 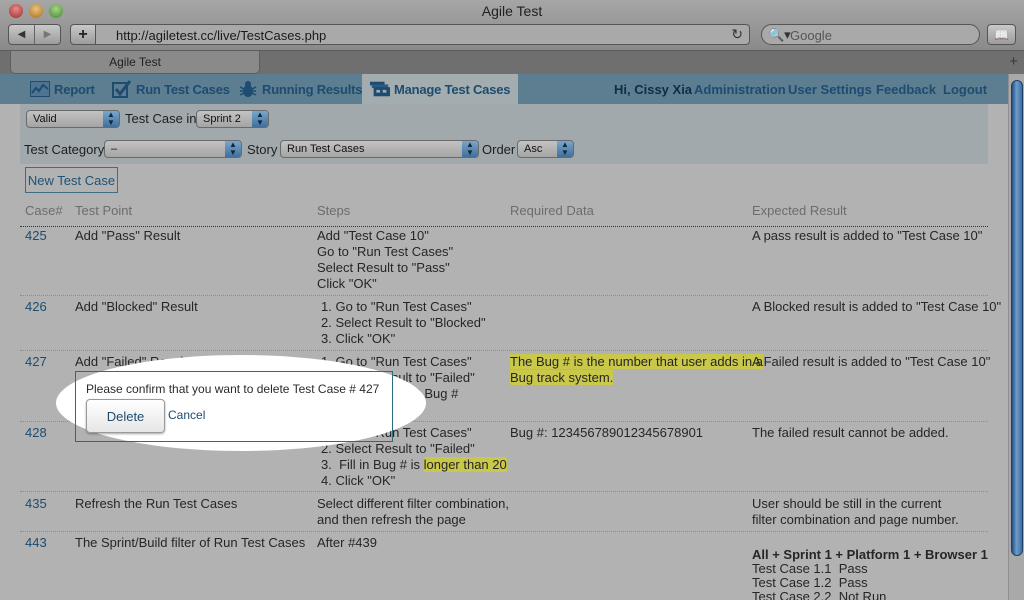 What do you see at coordinates (186, 415) in the screenshot?
I see `cancel-link: Cancel` at bounding box center [186, 415].